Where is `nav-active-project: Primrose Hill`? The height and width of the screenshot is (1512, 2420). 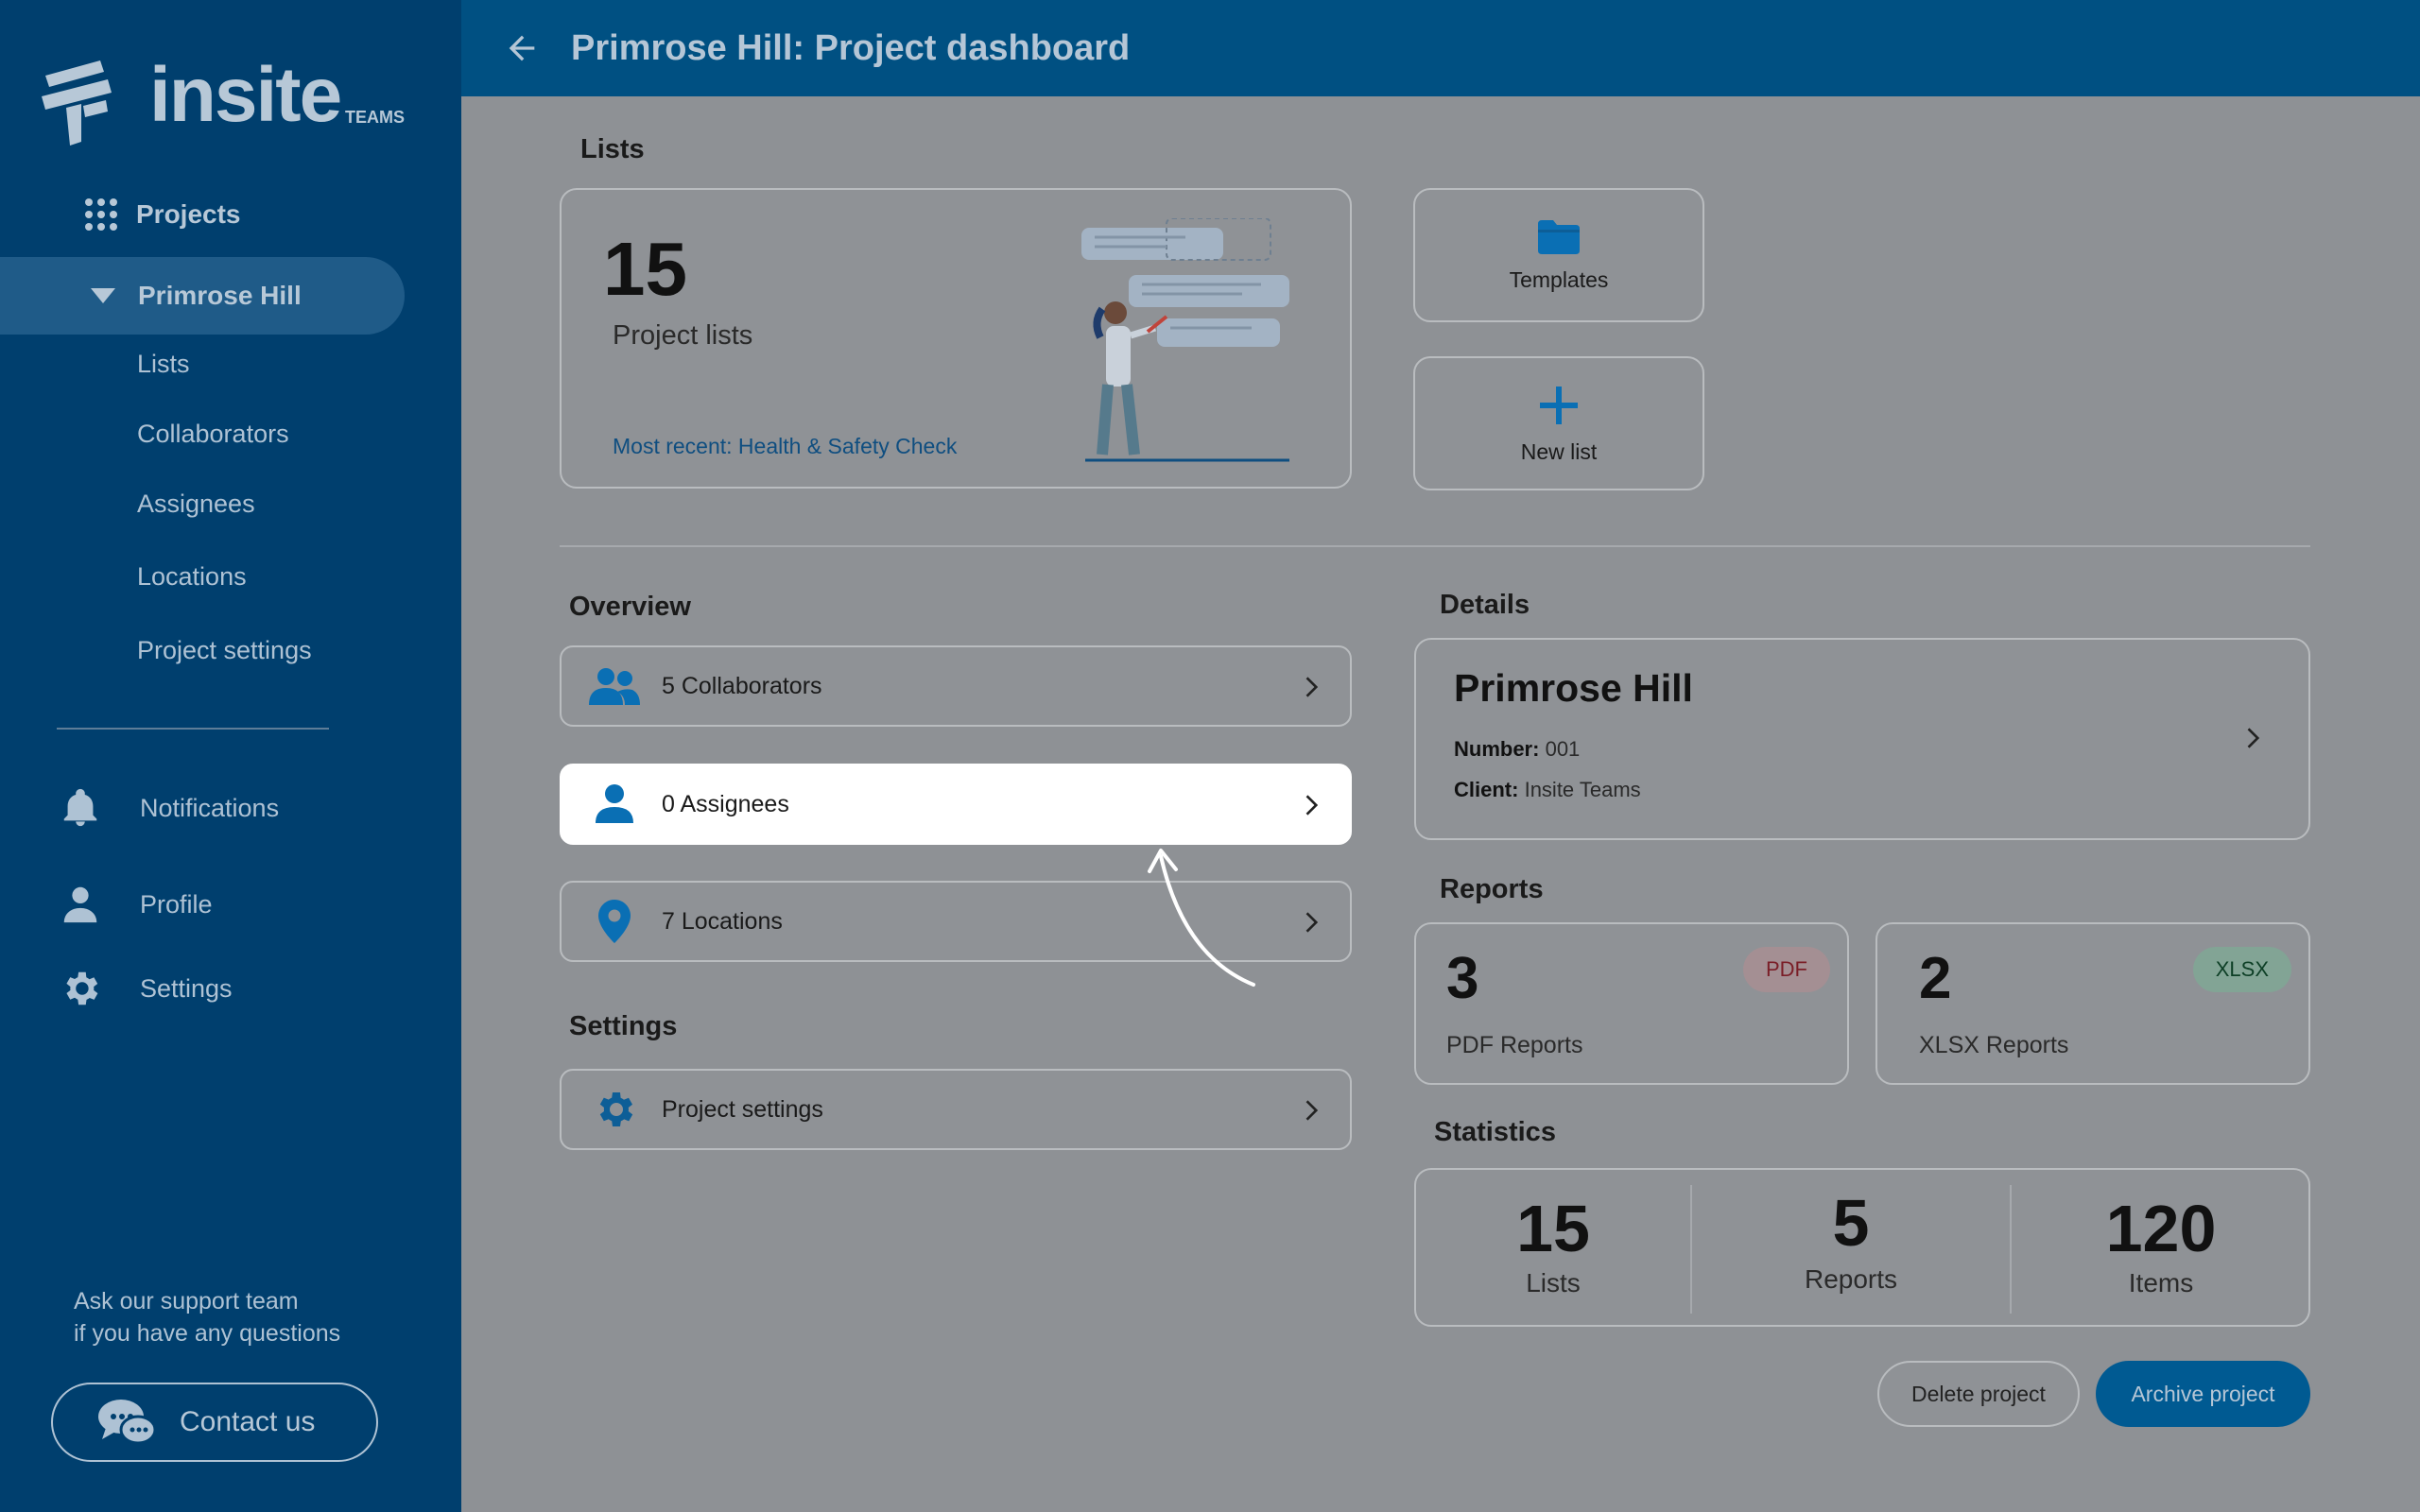 nav-active-project: Primrose Hill is located at coordinates (202, 296).